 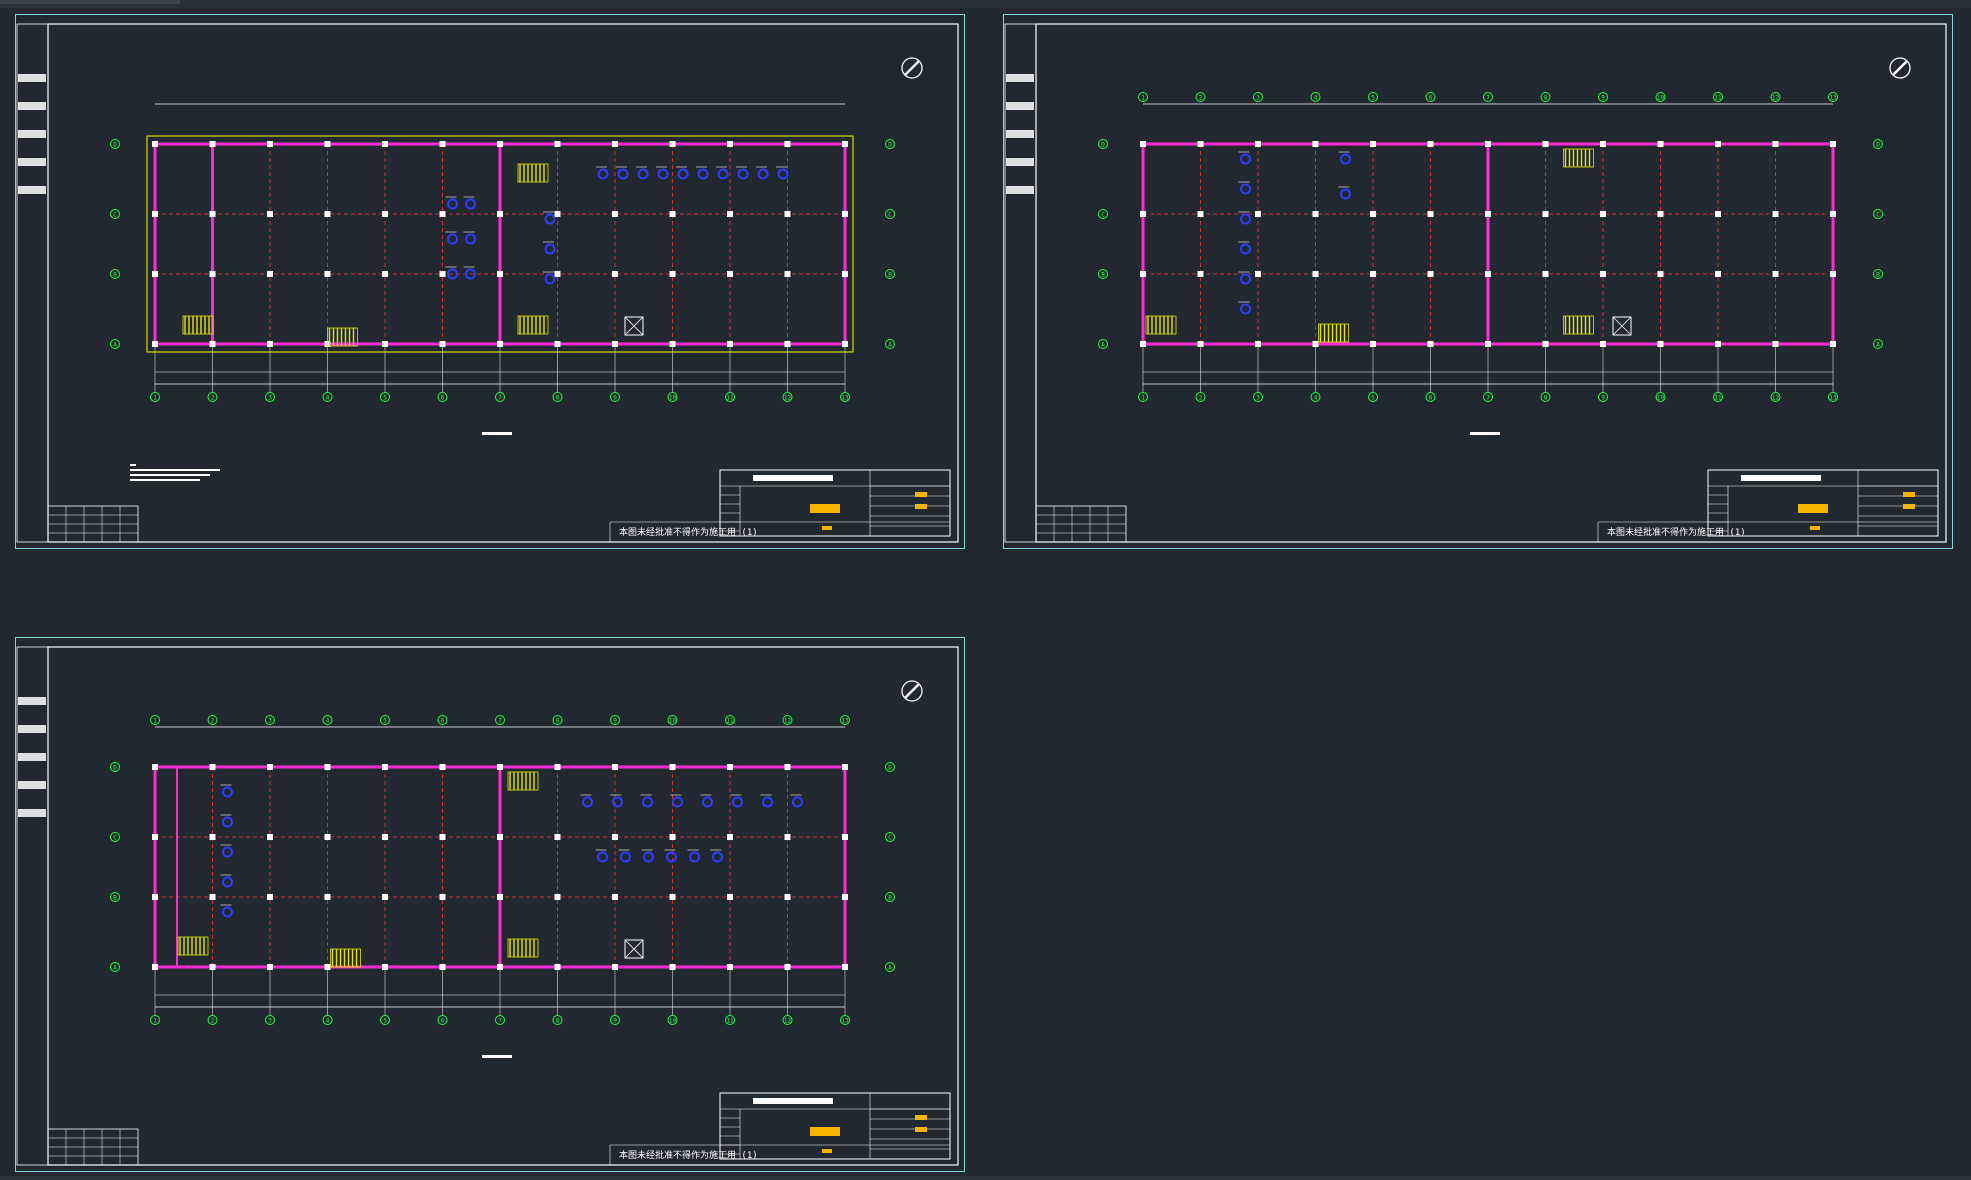 What do you see at coordinates (90, 2) in the screenshot?
I see `layout-tab` at bounding box center [90, 2].